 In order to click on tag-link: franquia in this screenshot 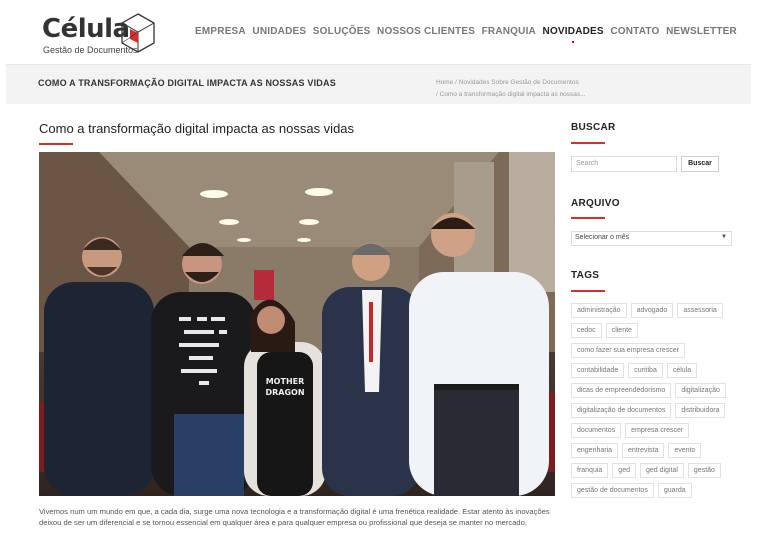, I will do `click(590, 470)`.